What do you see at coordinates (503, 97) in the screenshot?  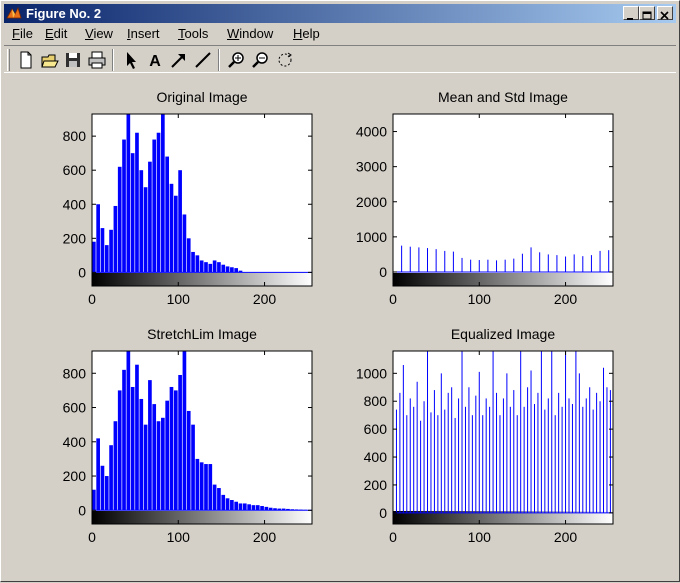 I see `chart-title: Mean and Std Image` at bounding box center [503, 97].